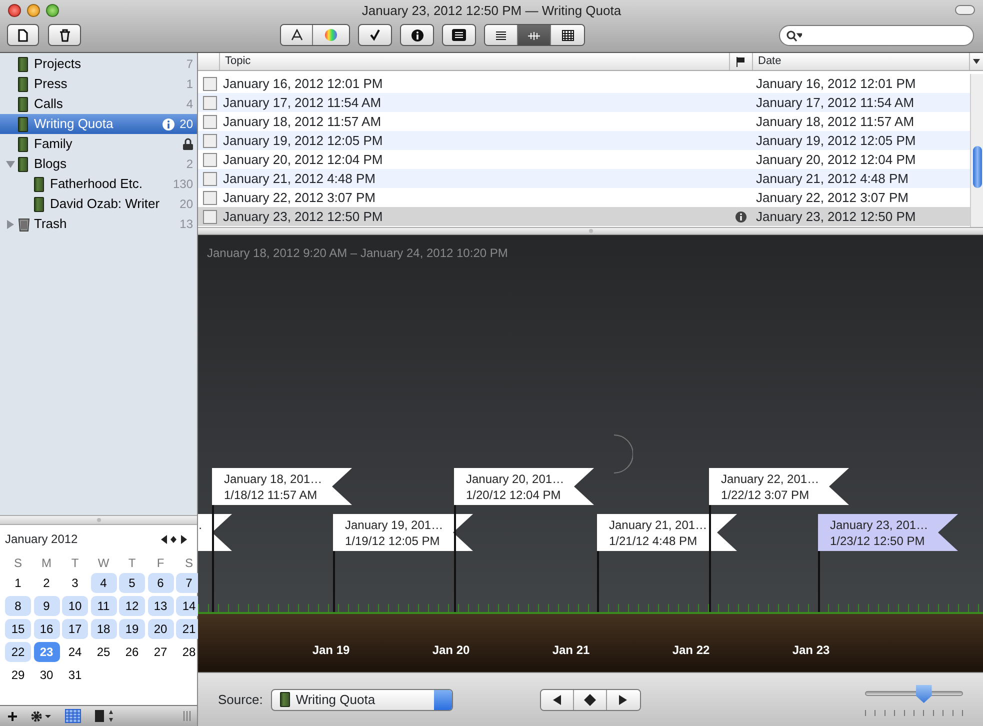 The height and width of the screenshot is (726, 983). Describe the element at coordinates (667, 532) in the screenshot. I see `timeline-flag: January 21, 201… 1/21/12 4:48 PM` at that location.